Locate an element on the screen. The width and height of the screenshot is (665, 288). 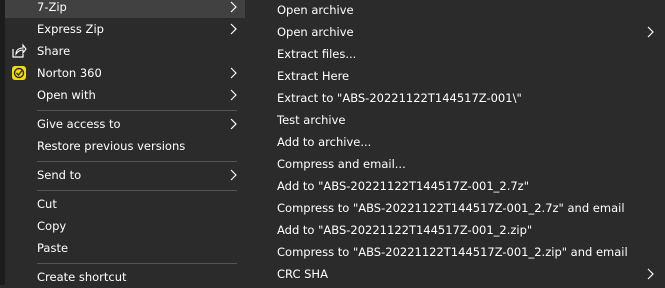
submenu-item-test-archive: Test archive is located at coordinates (460, 120).